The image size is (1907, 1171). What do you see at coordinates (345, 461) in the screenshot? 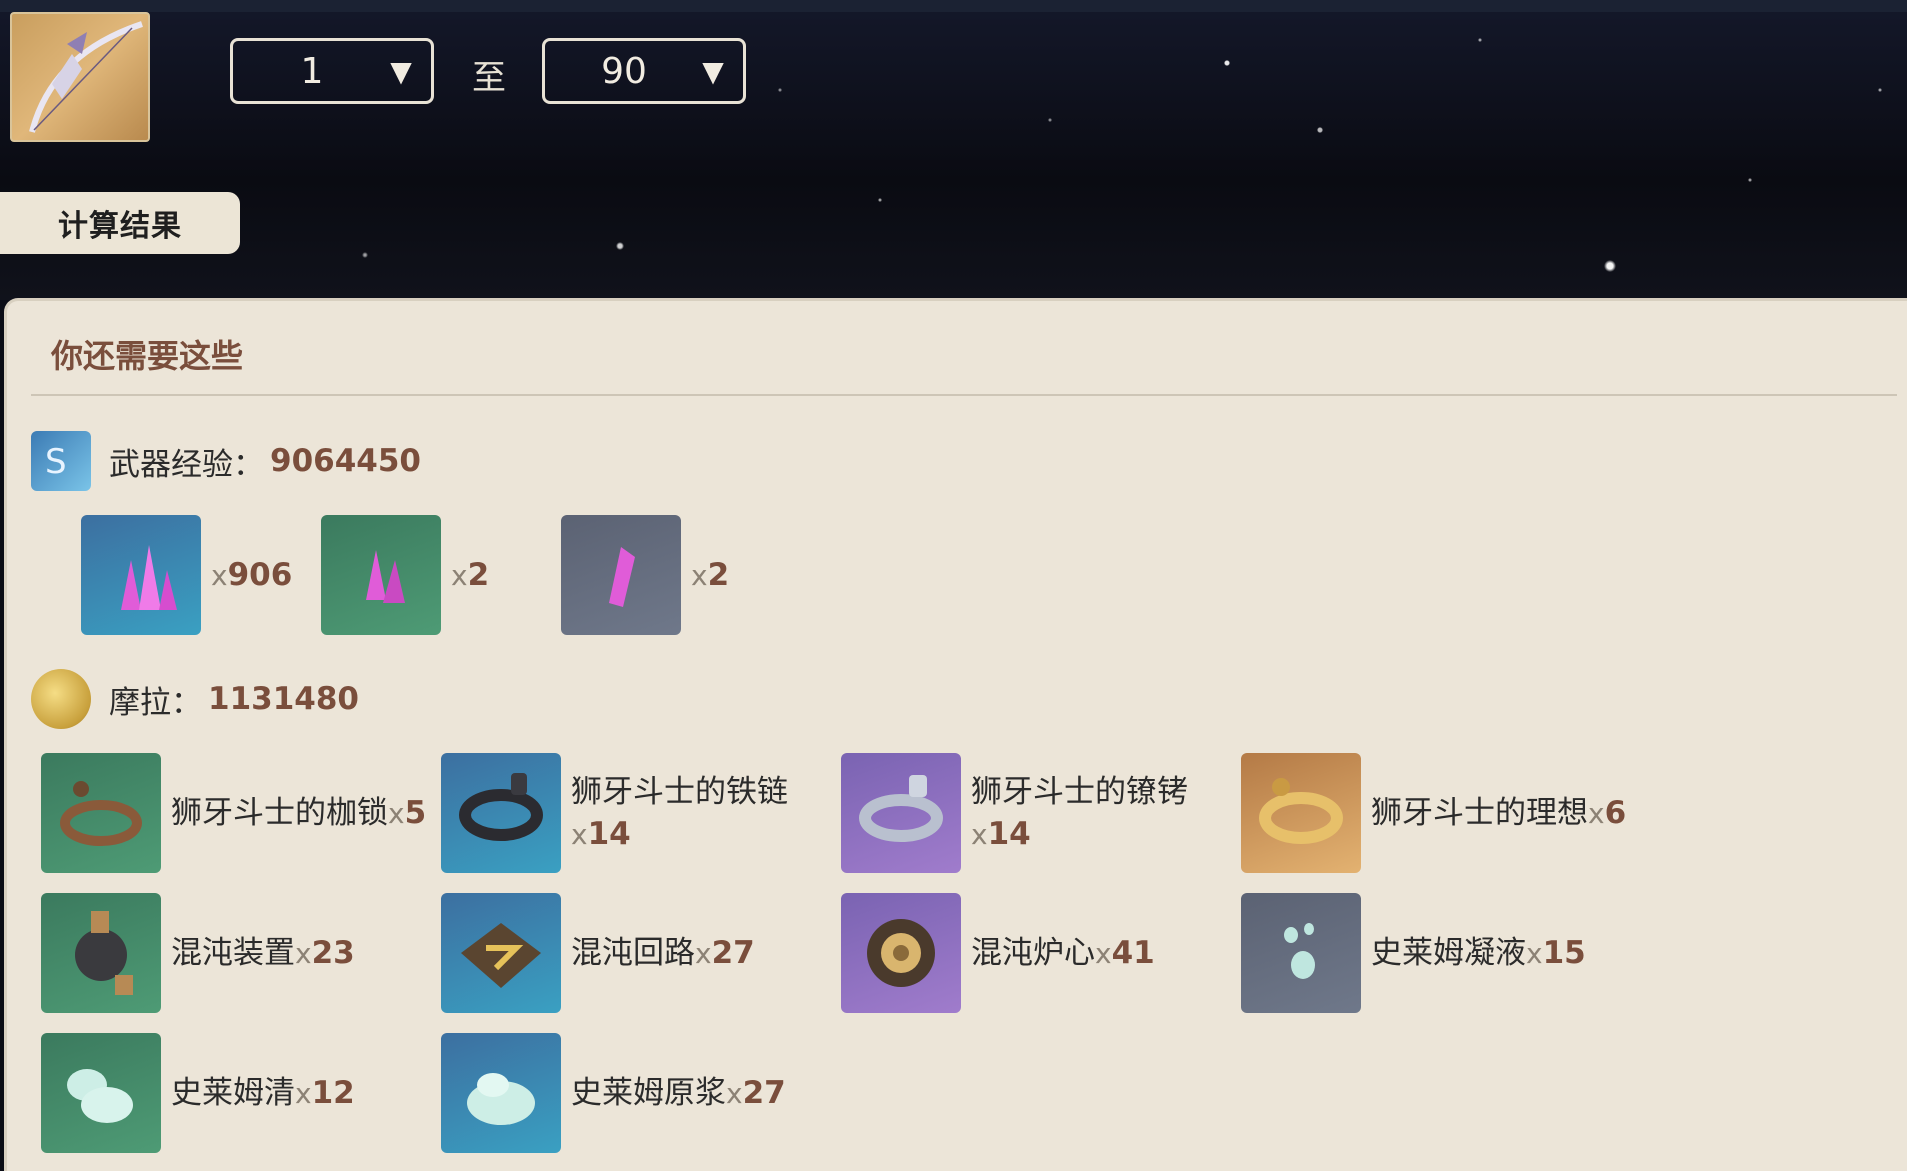
I see `weapon-exp-value: 9064450` at bounding box center [345, 461].